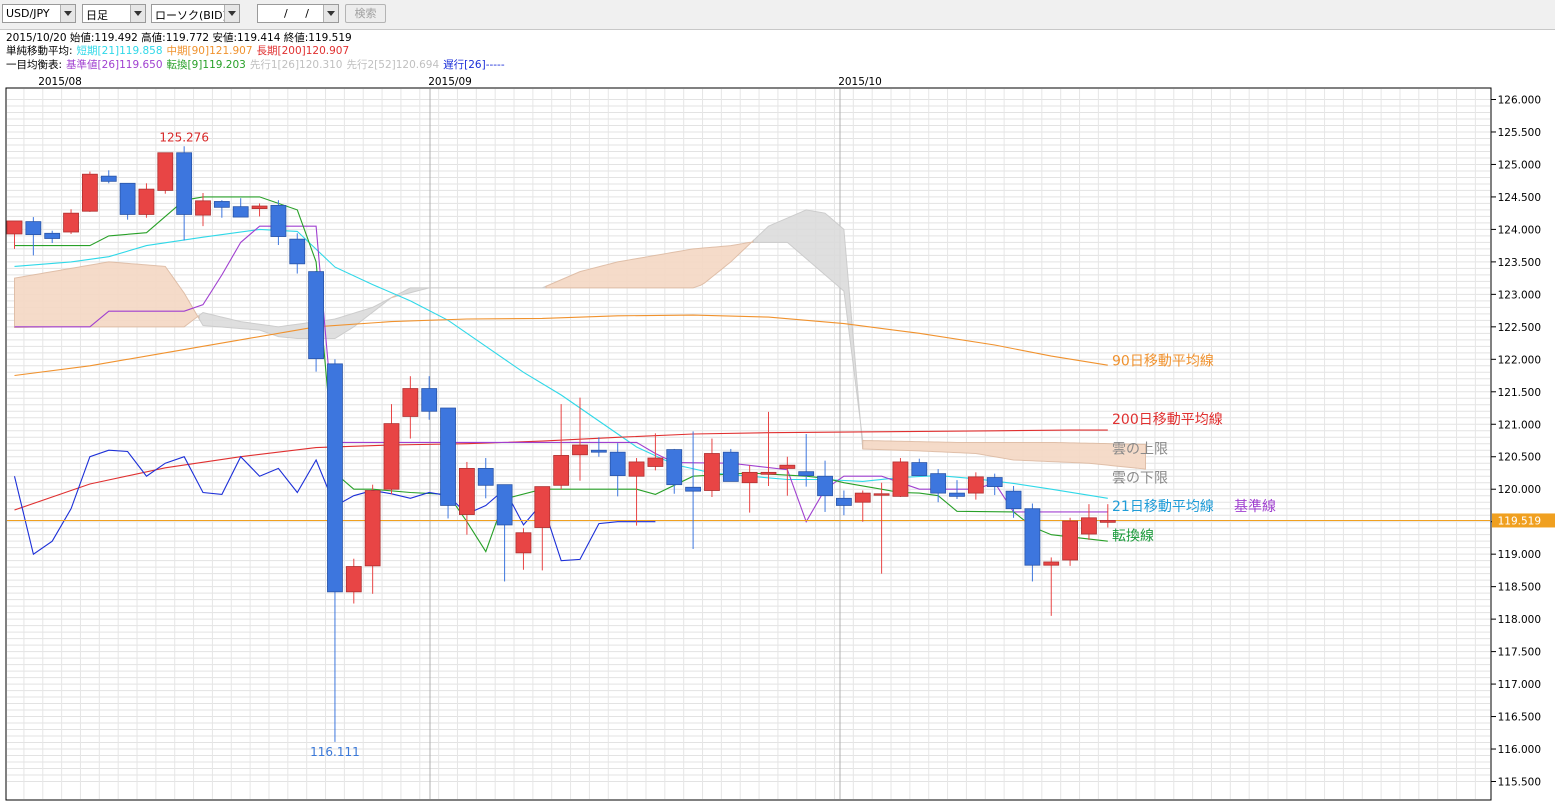 The width and height of the screenshot is (1555, 803). What do you see at coordinates (1519, 425) in the screenshot?
I see `y-tick-label: 121.000` at bounding box center [1519, 425].